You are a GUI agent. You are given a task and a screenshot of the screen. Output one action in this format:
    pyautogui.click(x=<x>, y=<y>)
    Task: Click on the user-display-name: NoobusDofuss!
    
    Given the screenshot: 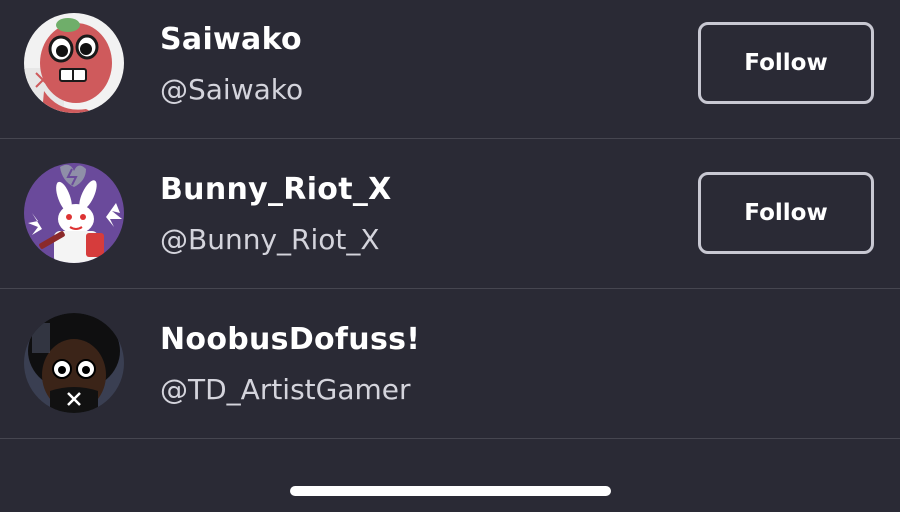 What is the action you would take?
    pyautogui.click(x=290, y=339)
    